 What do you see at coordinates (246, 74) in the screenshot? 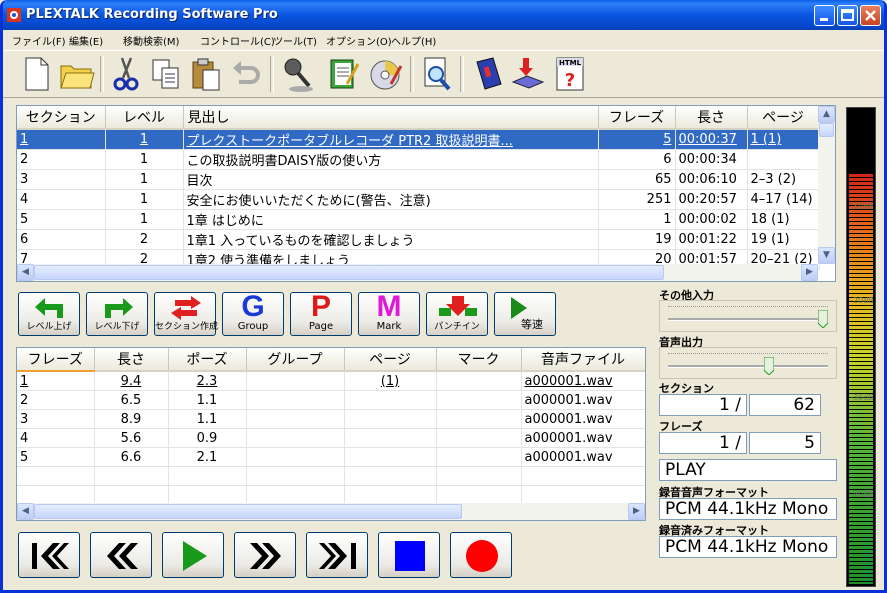
I see `undo-icon` at bounding box center [246, 74].